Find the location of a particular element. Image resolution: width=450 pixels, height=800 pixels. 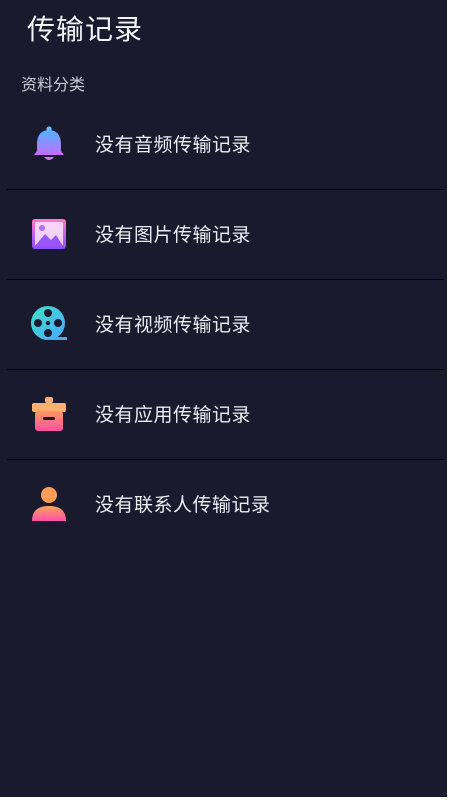

category-row-video: 没有视频传输记录 is located at coordinates (225, 325).